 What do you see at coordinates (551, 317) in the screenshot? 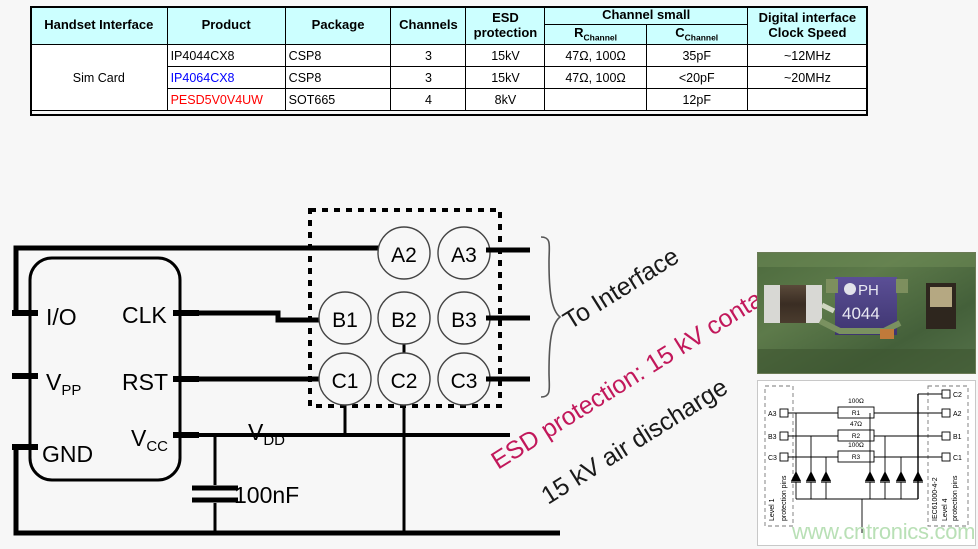
I see `brace-to-interface` at bounding box center [551, 317].